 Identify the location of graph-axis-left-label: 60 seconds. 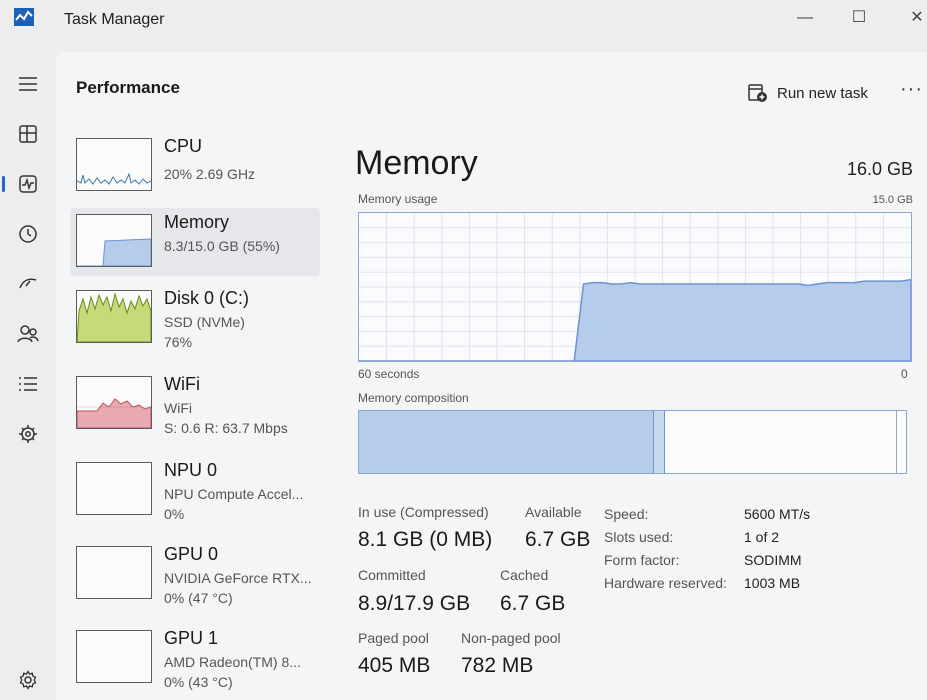
(389, 374).